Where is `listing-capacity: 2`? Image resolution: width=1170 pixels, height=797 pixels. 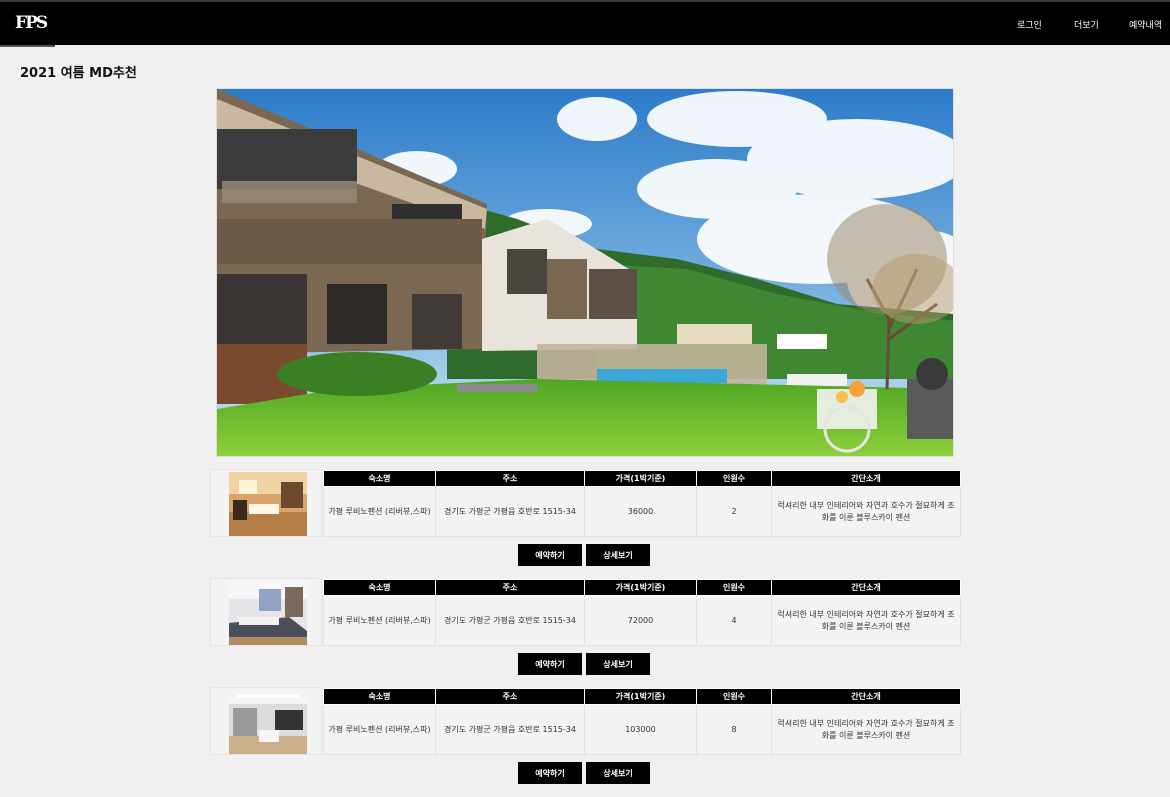 listing-capacity: 2 is located at coordinates (734, 511).